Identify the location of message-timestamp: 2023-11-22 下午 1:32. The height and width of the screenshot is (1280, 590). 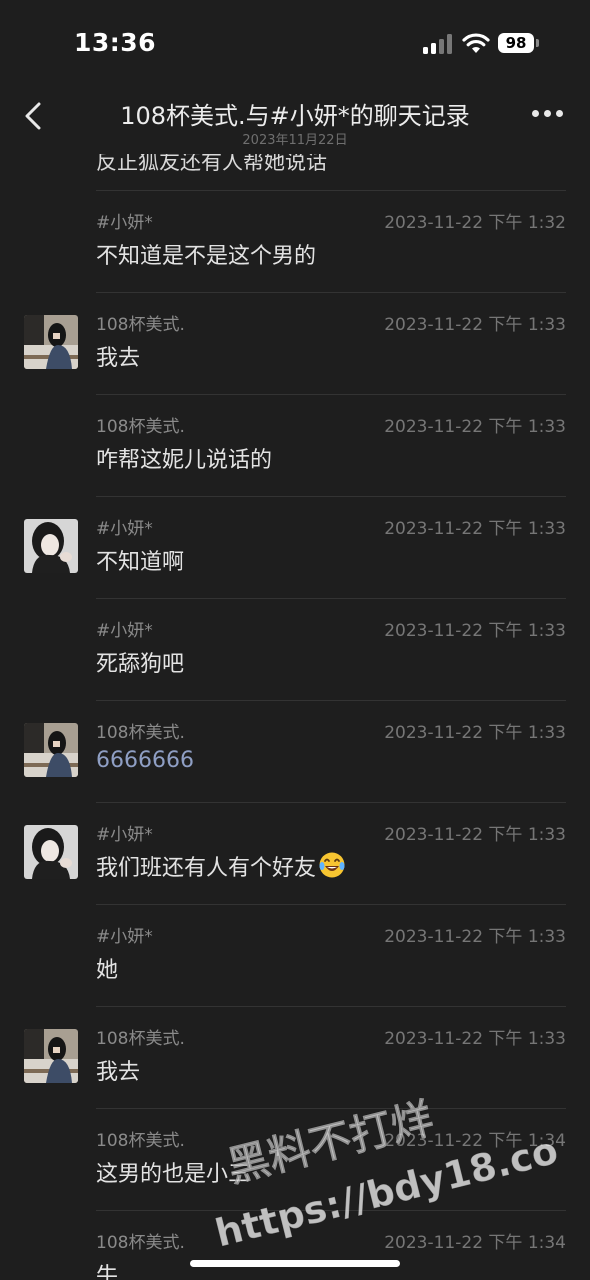
(475, 223).